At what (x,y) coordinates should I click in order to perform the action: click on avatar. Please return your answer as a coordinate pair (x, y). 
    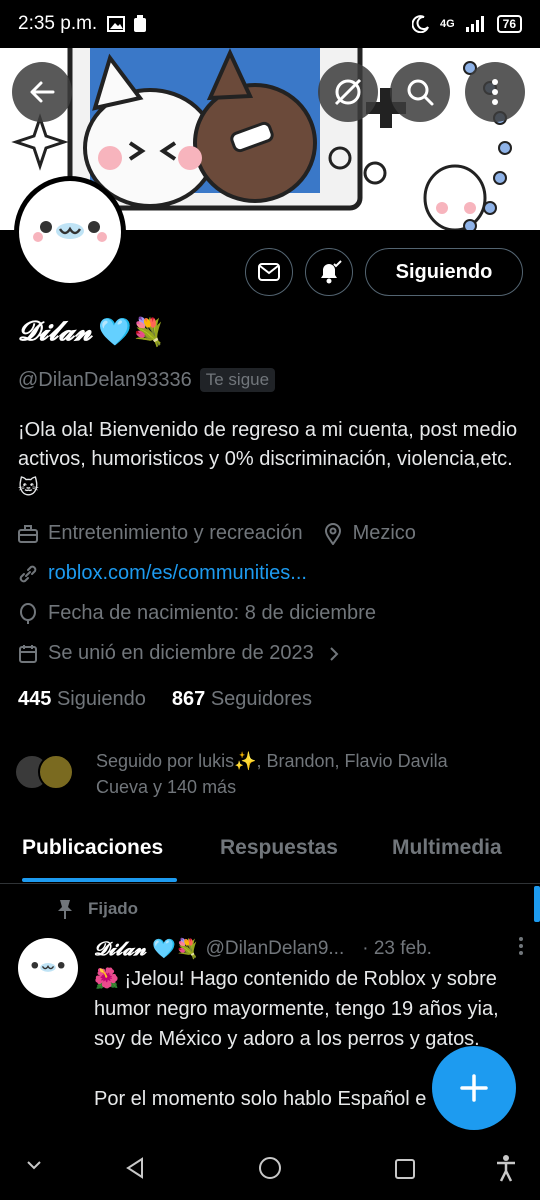
    Looking at the image, I should click on (56, 772).